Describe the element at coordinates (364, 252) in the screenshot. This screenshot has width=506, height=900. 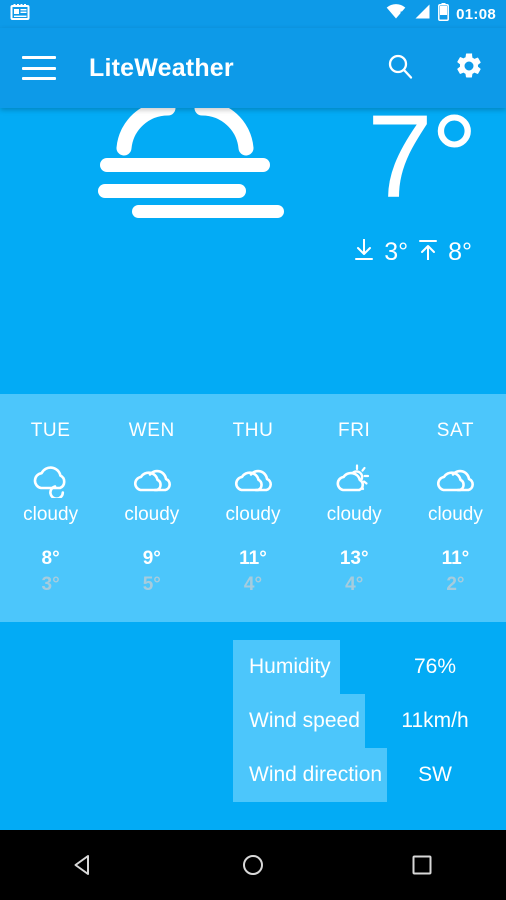
I see `arrow-down-to-line-icon` at that location.